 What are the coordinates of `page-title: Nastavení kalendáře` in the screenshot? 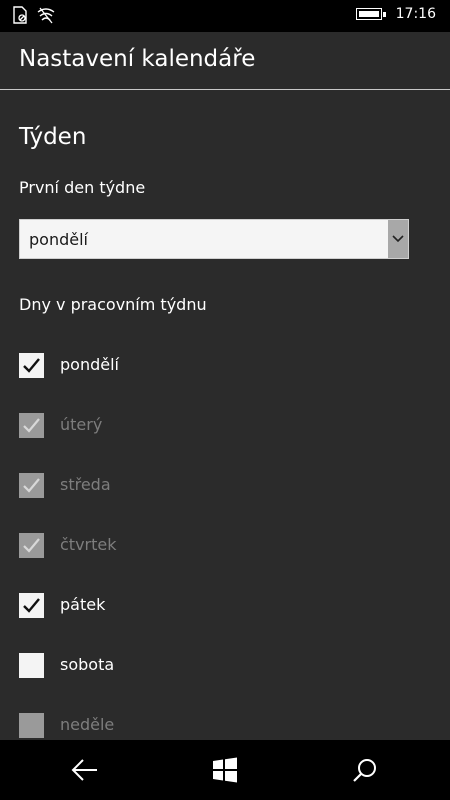 It's located at (137, 59).